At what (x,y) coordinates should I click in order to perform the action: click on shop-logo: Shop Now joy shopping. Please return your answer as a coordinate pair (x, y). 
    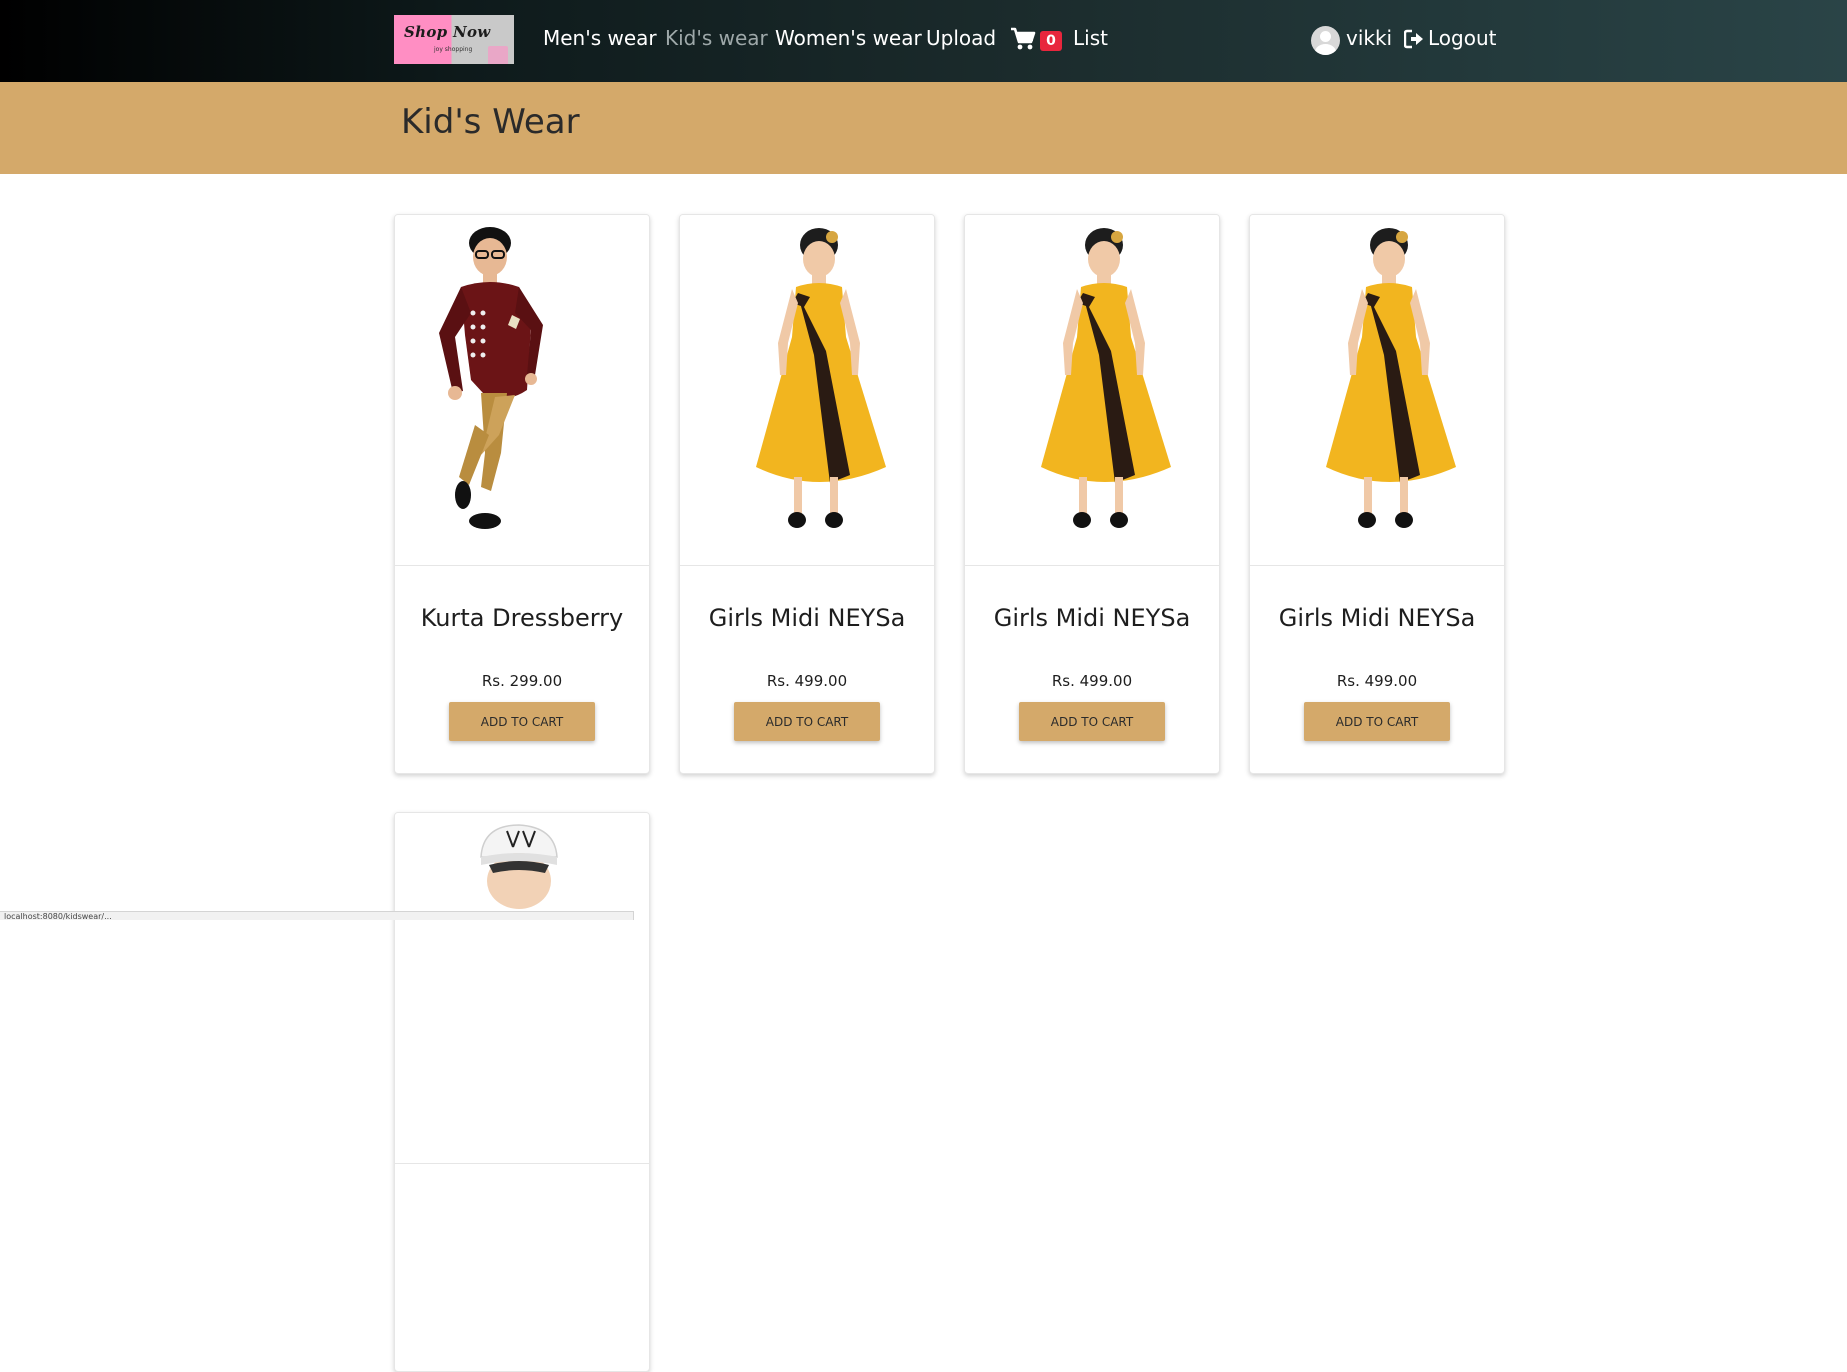
    Looking at the image, I should click on (454, 39).